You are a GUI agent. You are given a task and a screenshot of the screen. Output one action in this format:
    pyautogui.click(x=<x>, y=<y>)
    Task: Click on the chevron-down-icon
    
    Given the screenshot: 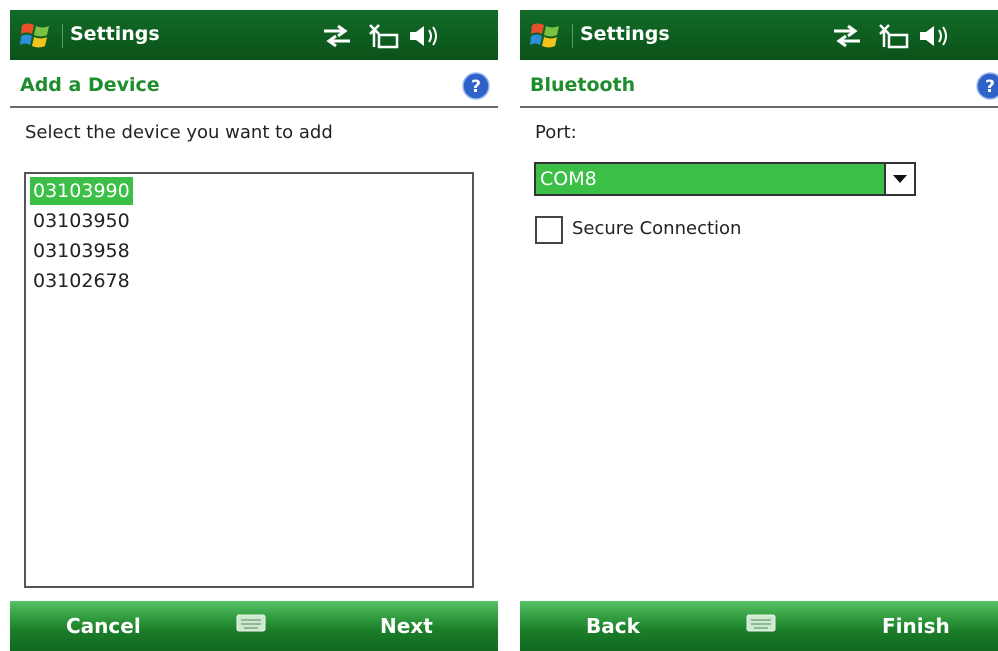 What is the action you would take?
    pyautogui.click(x=900, y=179)
    